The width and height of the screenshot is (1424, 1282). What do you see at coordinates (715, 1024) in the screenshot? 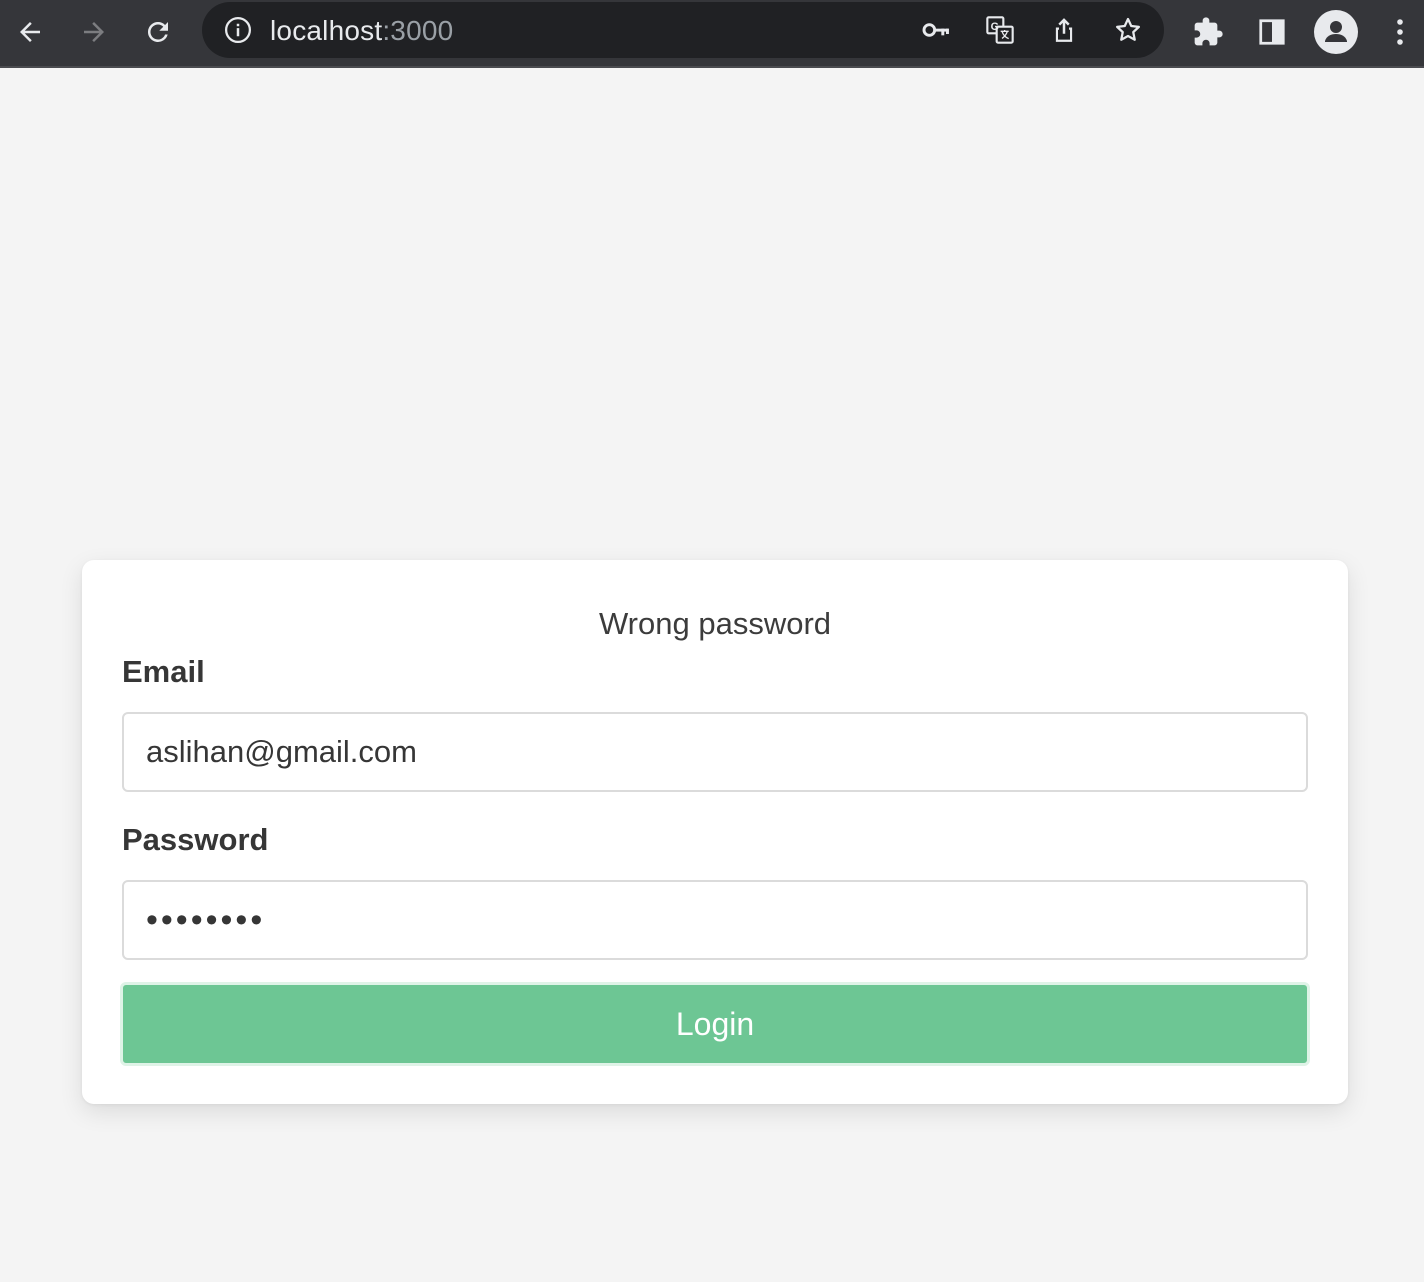
I see `login-button: Login` at bounding box center [715, 1024].